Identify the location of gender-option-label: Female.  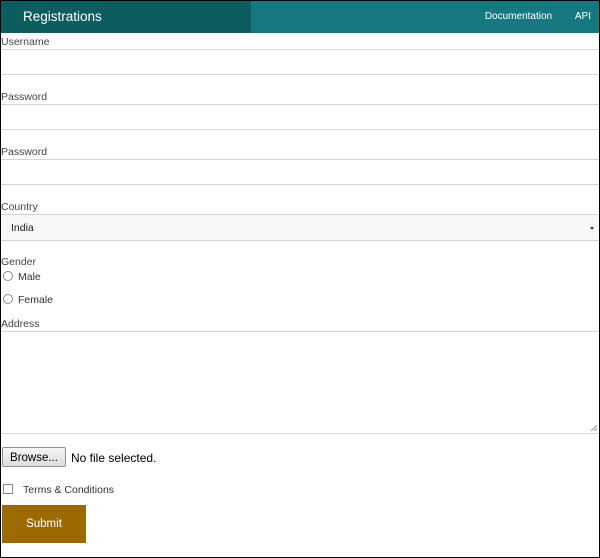
(36, 300).